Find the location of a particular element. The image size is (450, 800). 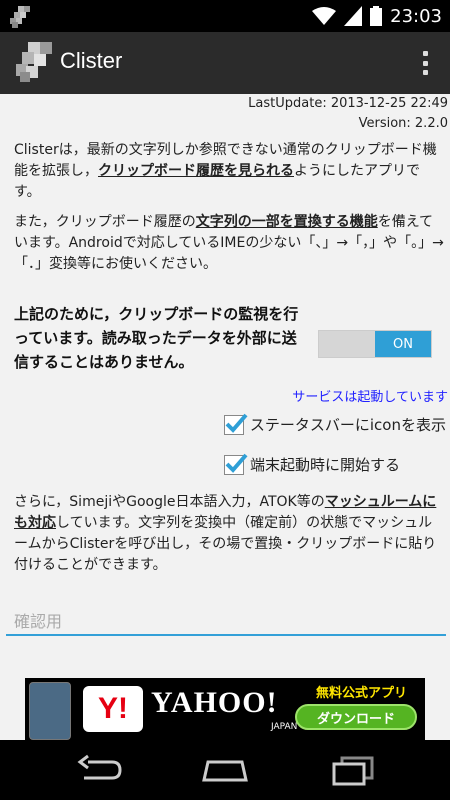

statusbar-icon-option: ステータスバーにiconを表示 is located at coordinates (334, 424).